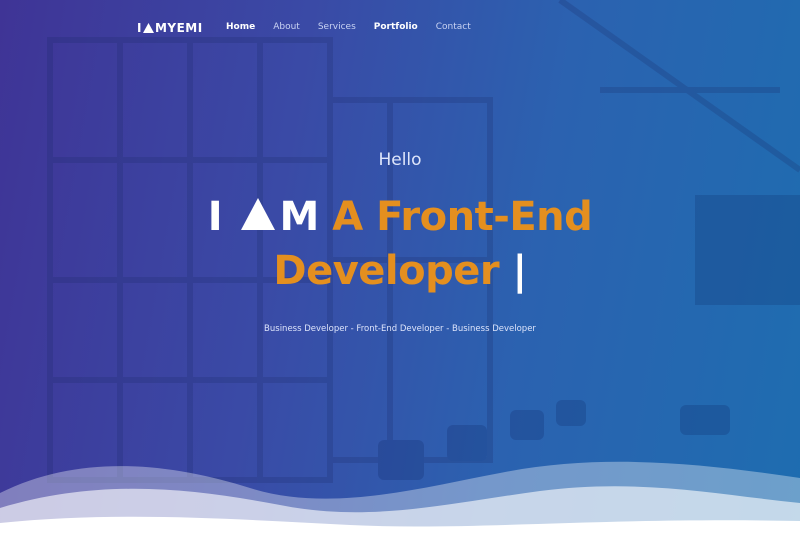  What do you see at coordinates (148, 28) in the screenshot?
I see `triangle-logo-icon` at bounding box center [148, 28].